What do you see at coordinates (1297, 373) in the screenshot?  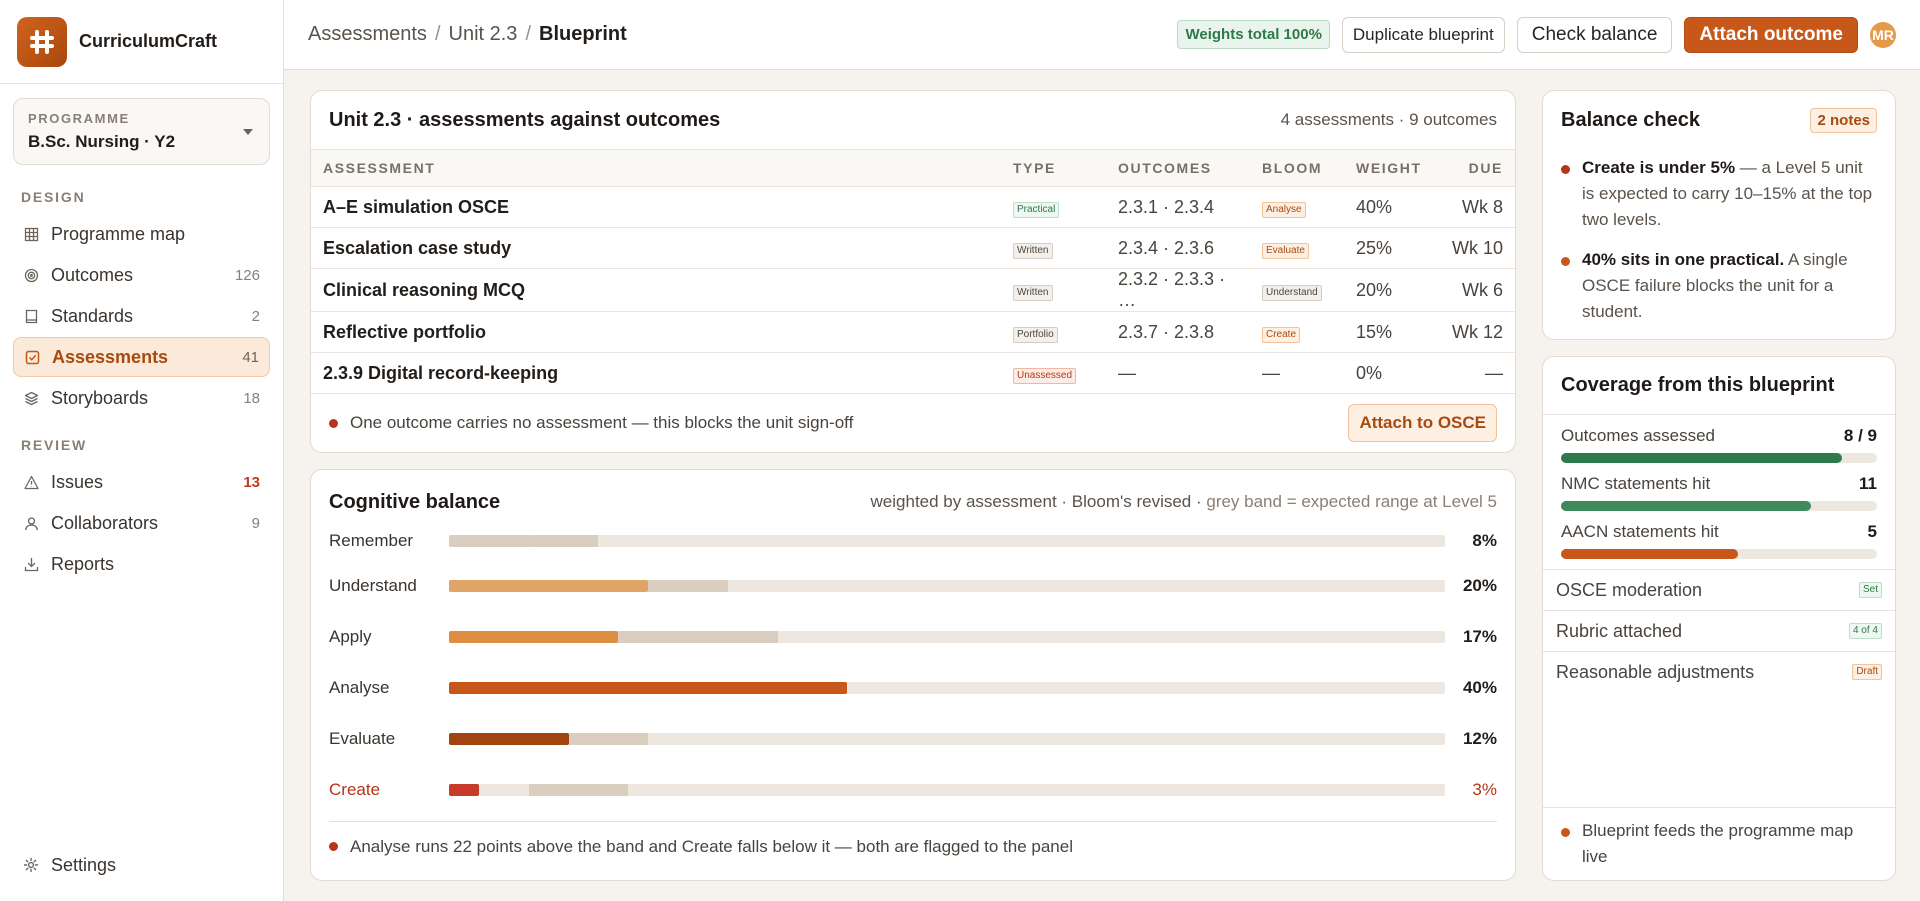 I see `bloom-cell: —` at bounding box center [1297, 373].